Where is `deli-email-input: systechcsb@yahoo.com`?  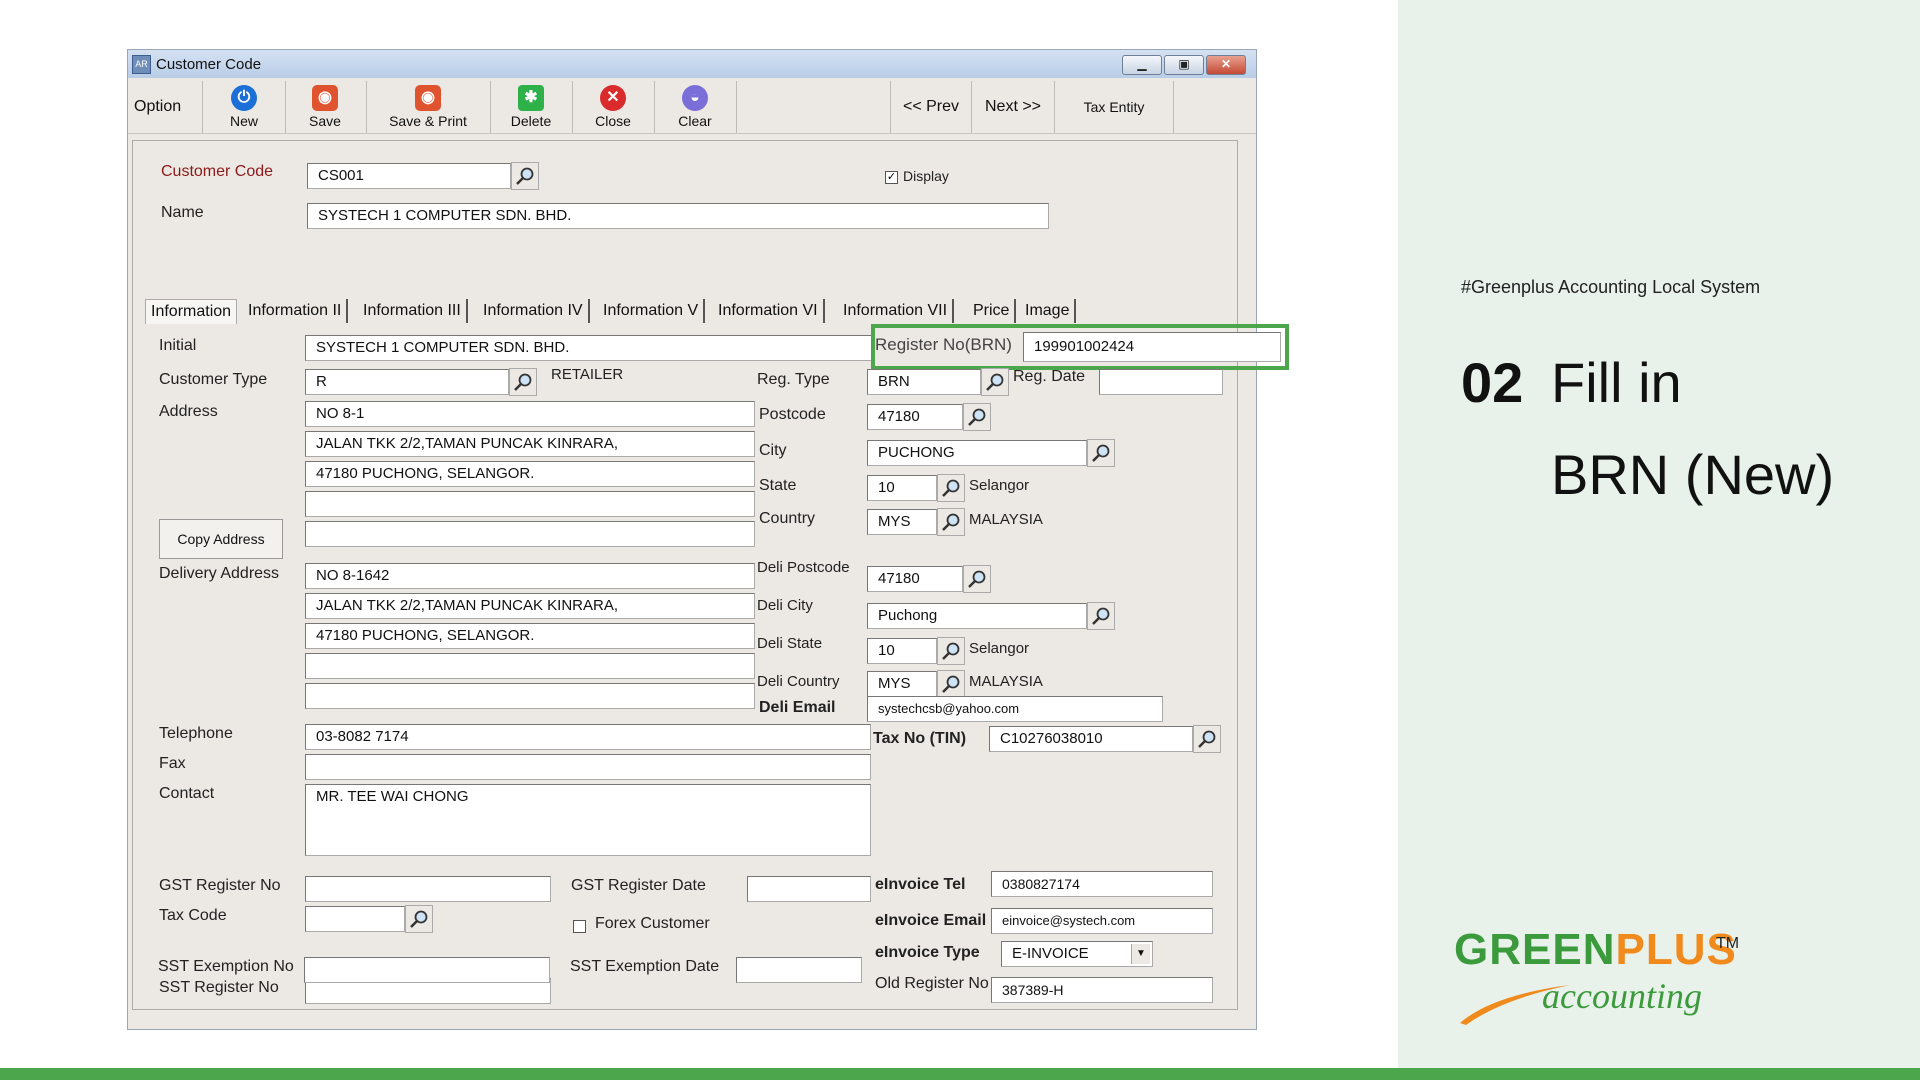 deli-email-input: systechcsb@yahoo.com is located at coordinates (1015, 709).